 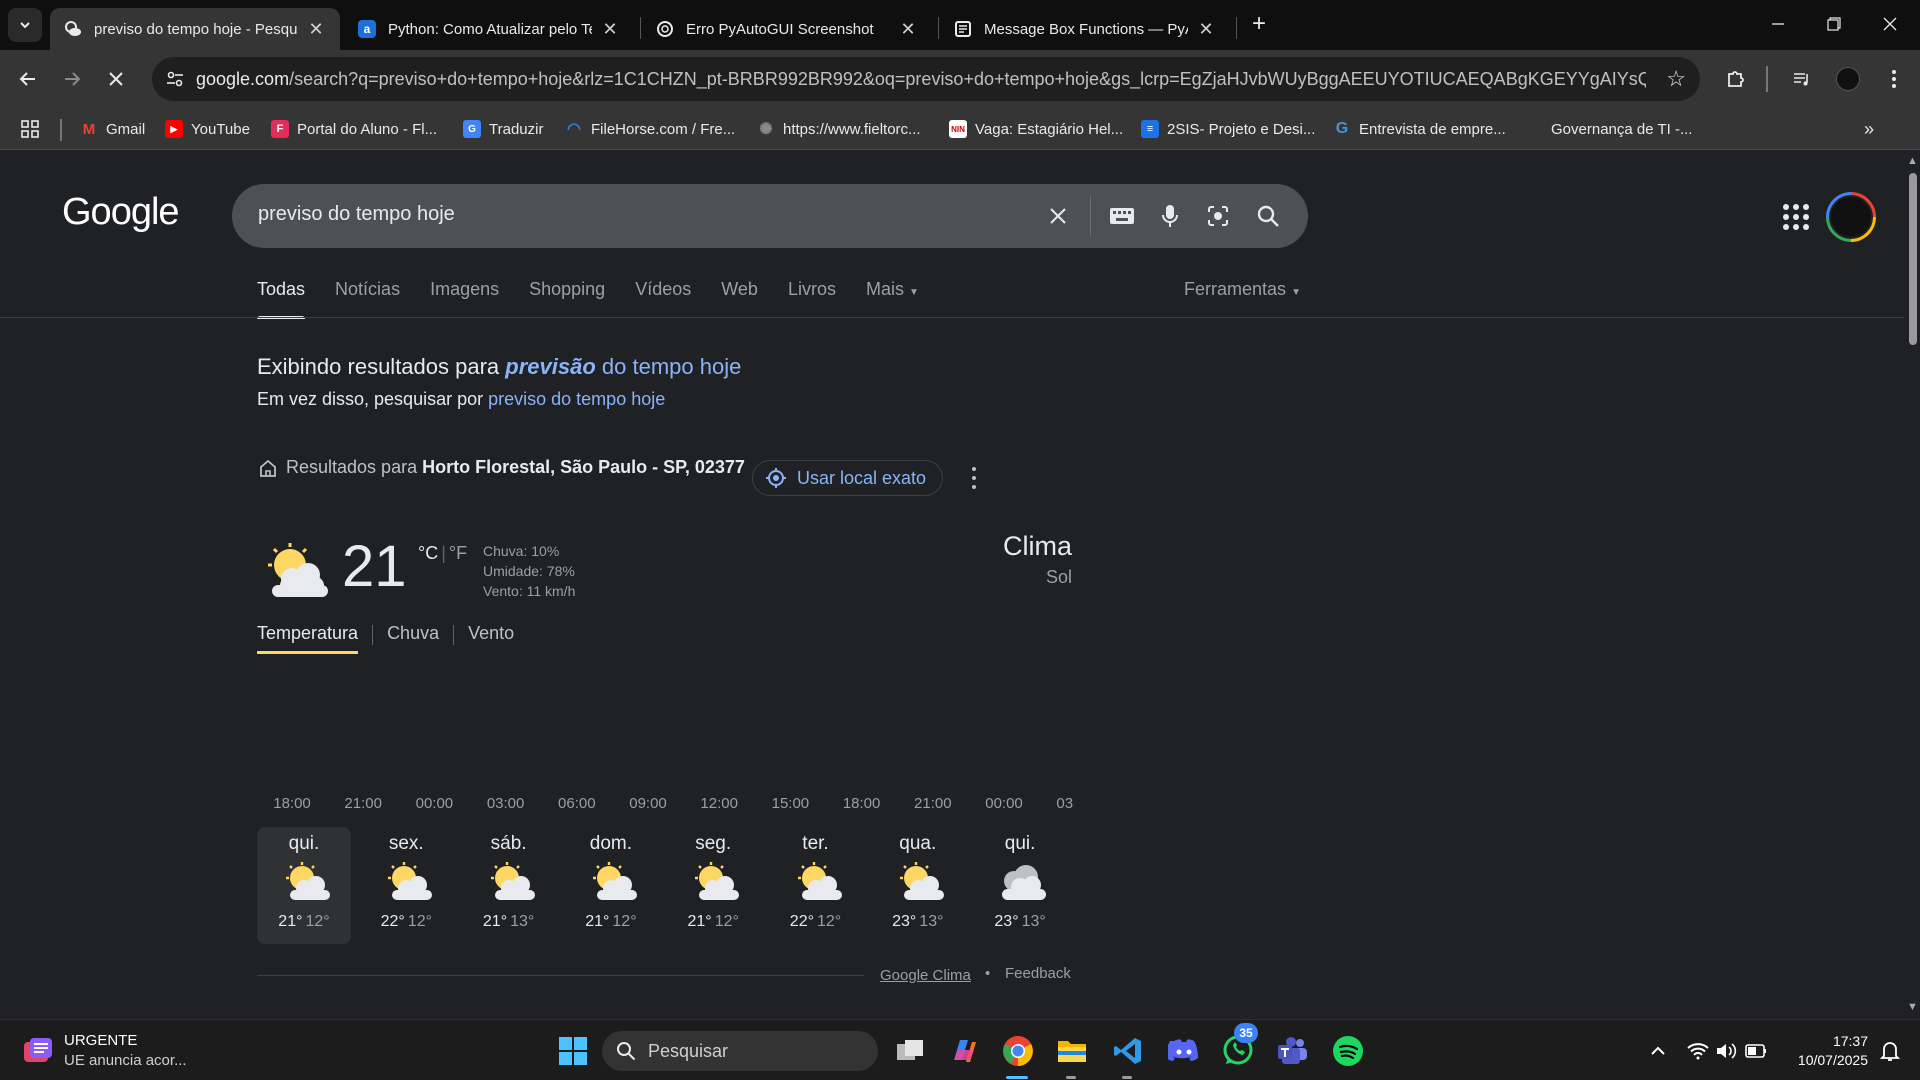 What do you see at coordinates (121, 212) in the screenshot?
I see `google-logo: Google` at bounding box center [121, 212].